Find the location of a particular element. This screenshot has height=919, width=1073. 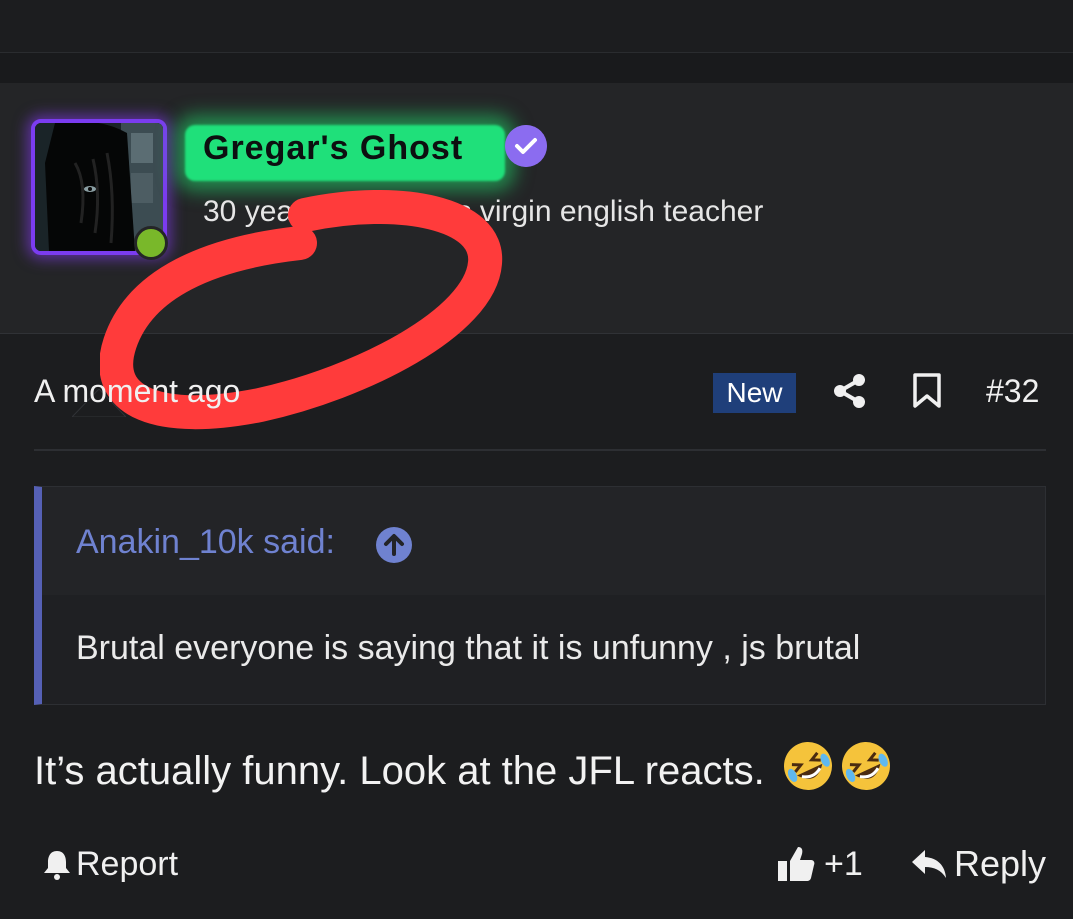

reply-button: Reply is located at coordinates (978, 863).